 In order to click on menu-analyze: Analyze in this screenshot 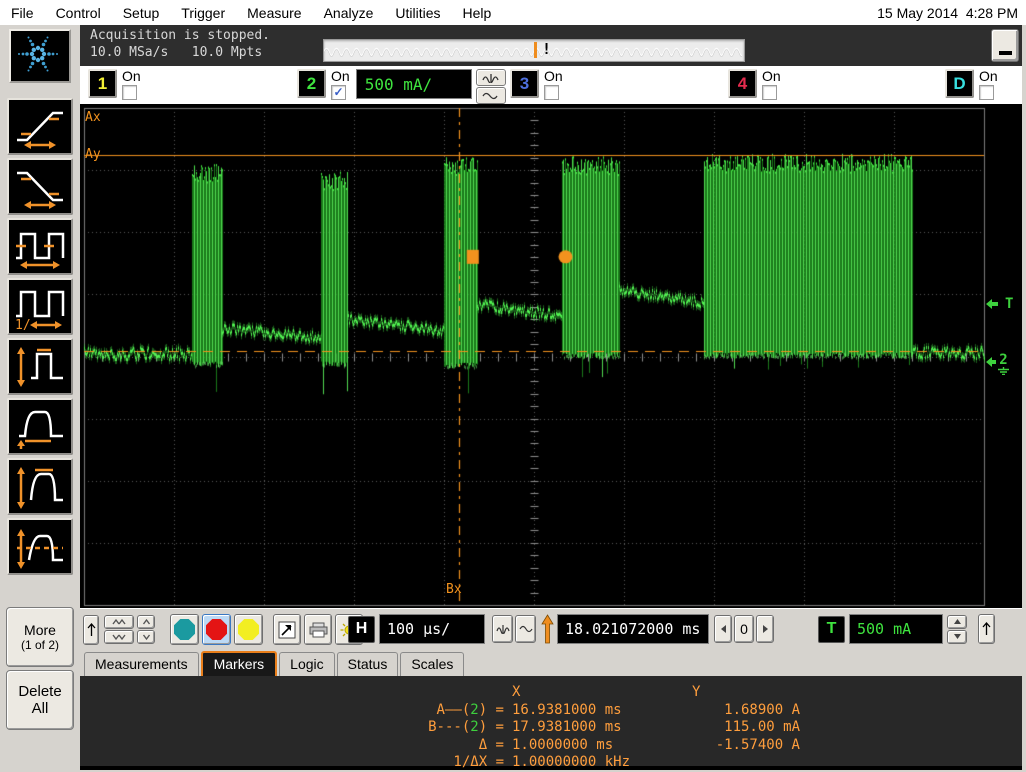, I will do `click(349, 12)`.